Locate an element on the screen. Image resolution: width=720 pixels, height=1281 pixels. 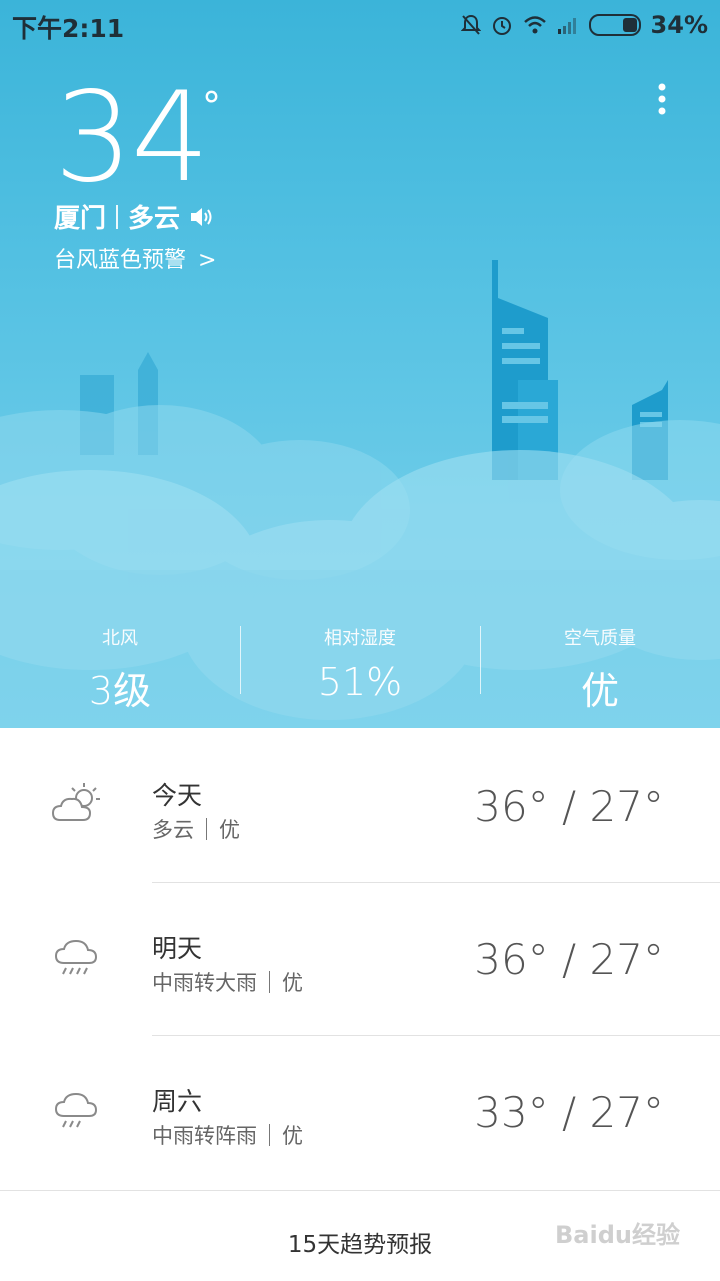
stat-label: 相对湿度 is located at coordinates (360, 638).